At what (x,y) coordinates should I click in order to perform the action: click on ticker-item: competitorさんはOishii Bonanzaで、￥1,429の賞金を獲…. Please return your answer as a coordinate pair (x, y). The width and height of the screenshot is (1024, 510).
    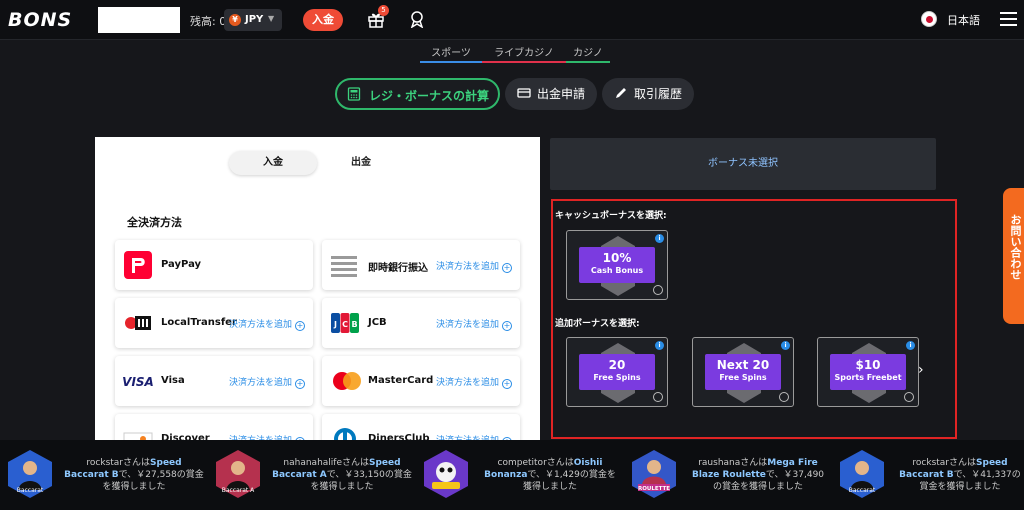
    Looking at the image, I should click on (524, 475).